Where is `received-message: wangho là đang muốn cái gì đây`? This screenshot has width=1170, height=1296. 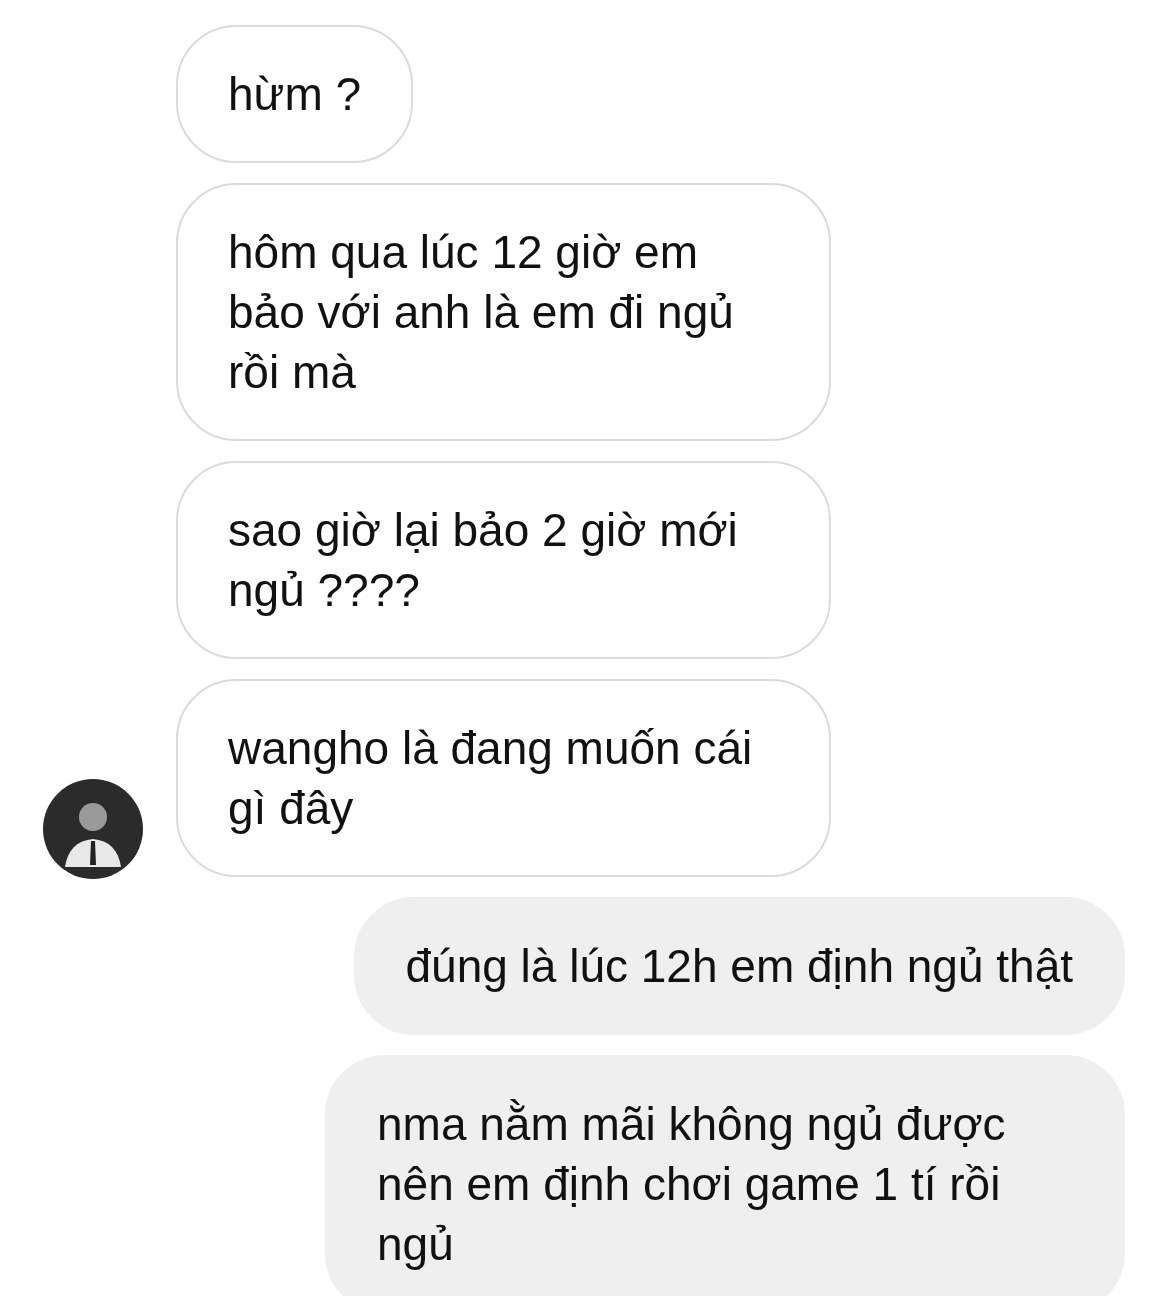
received-message: wangho là đang muốn cái gì đây is located at coordinates (503, 778).